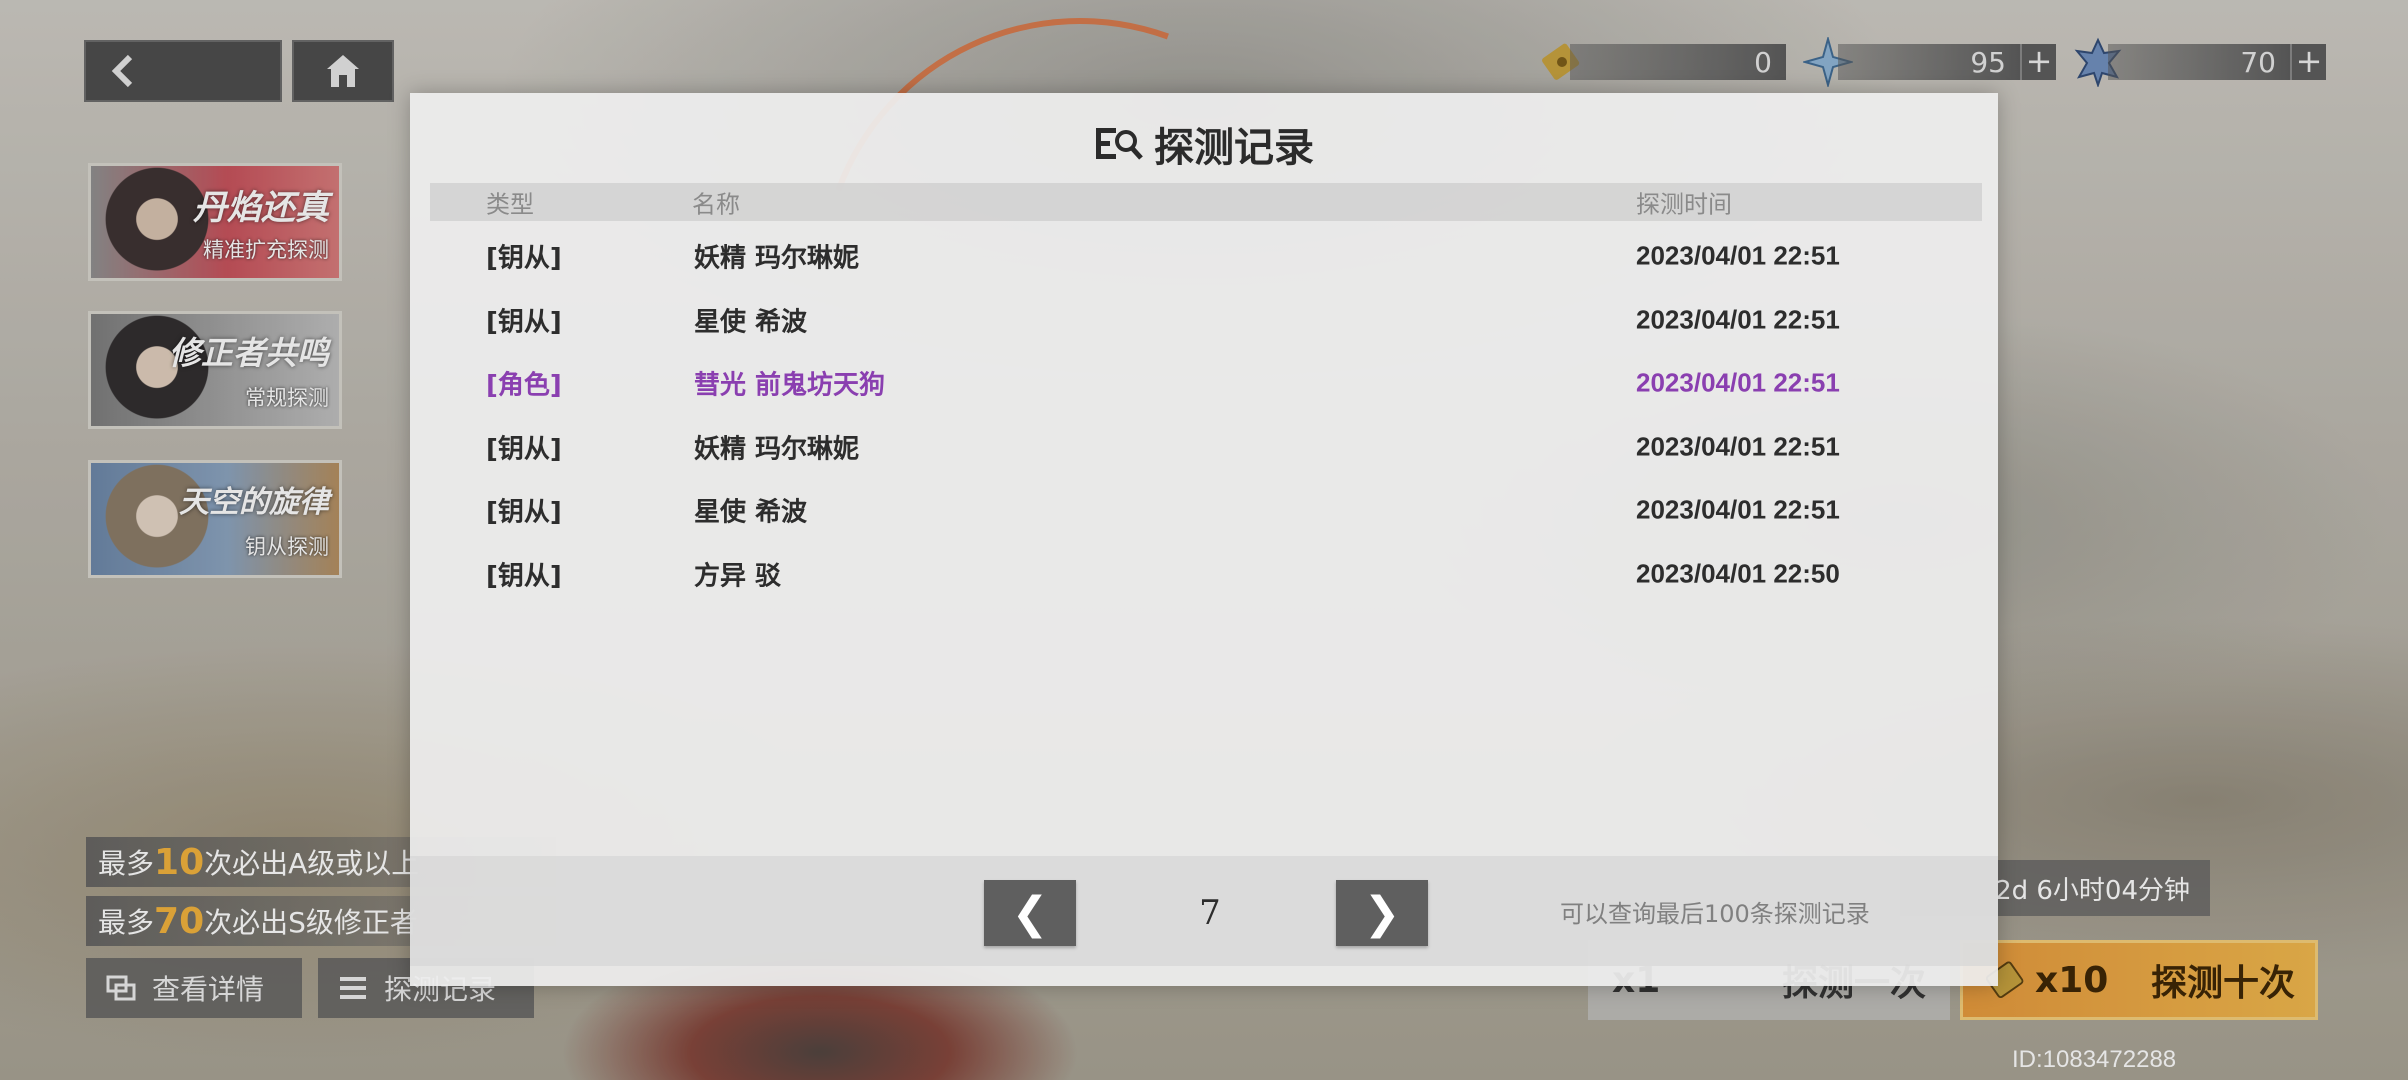 Image resolution: width=2408 pixels, height=1080 pixels. I want to click on chevron-right-icon: ❯, so click(1382, 913).